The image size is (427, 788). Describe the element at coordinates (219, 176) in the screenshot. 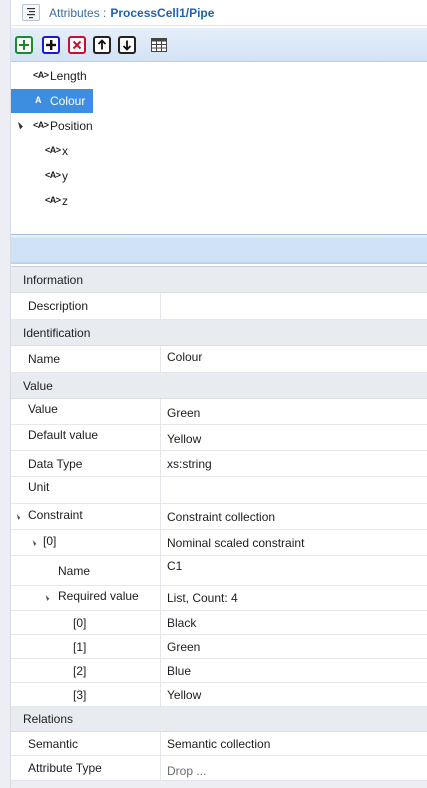

I see `tree-item-y: <A> y` at that location.